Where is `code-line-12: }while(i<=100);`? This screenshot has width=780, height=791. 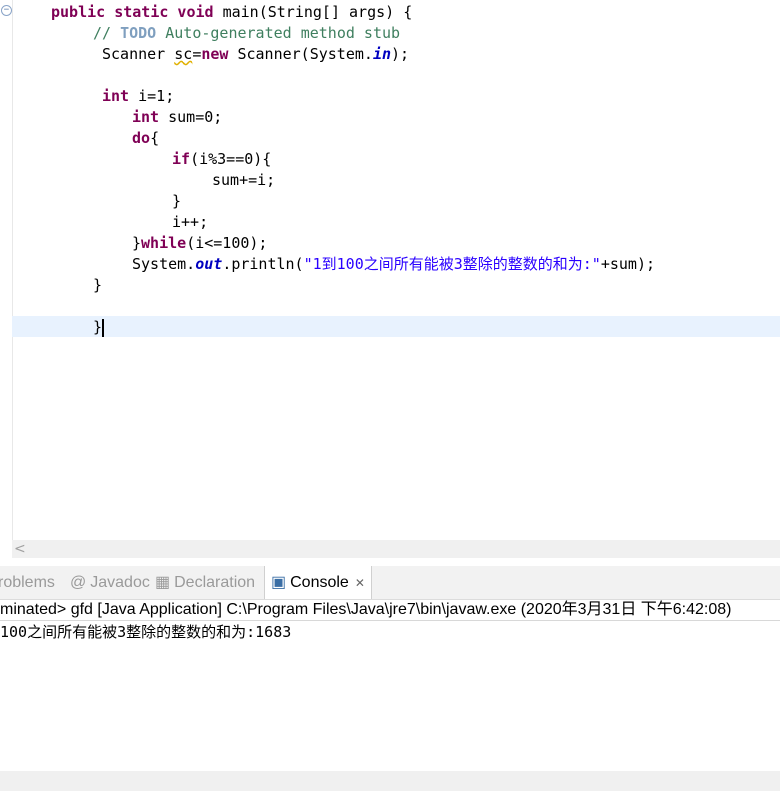 code-line-12: }while(i<=100); is located at coordinates (199, 243).